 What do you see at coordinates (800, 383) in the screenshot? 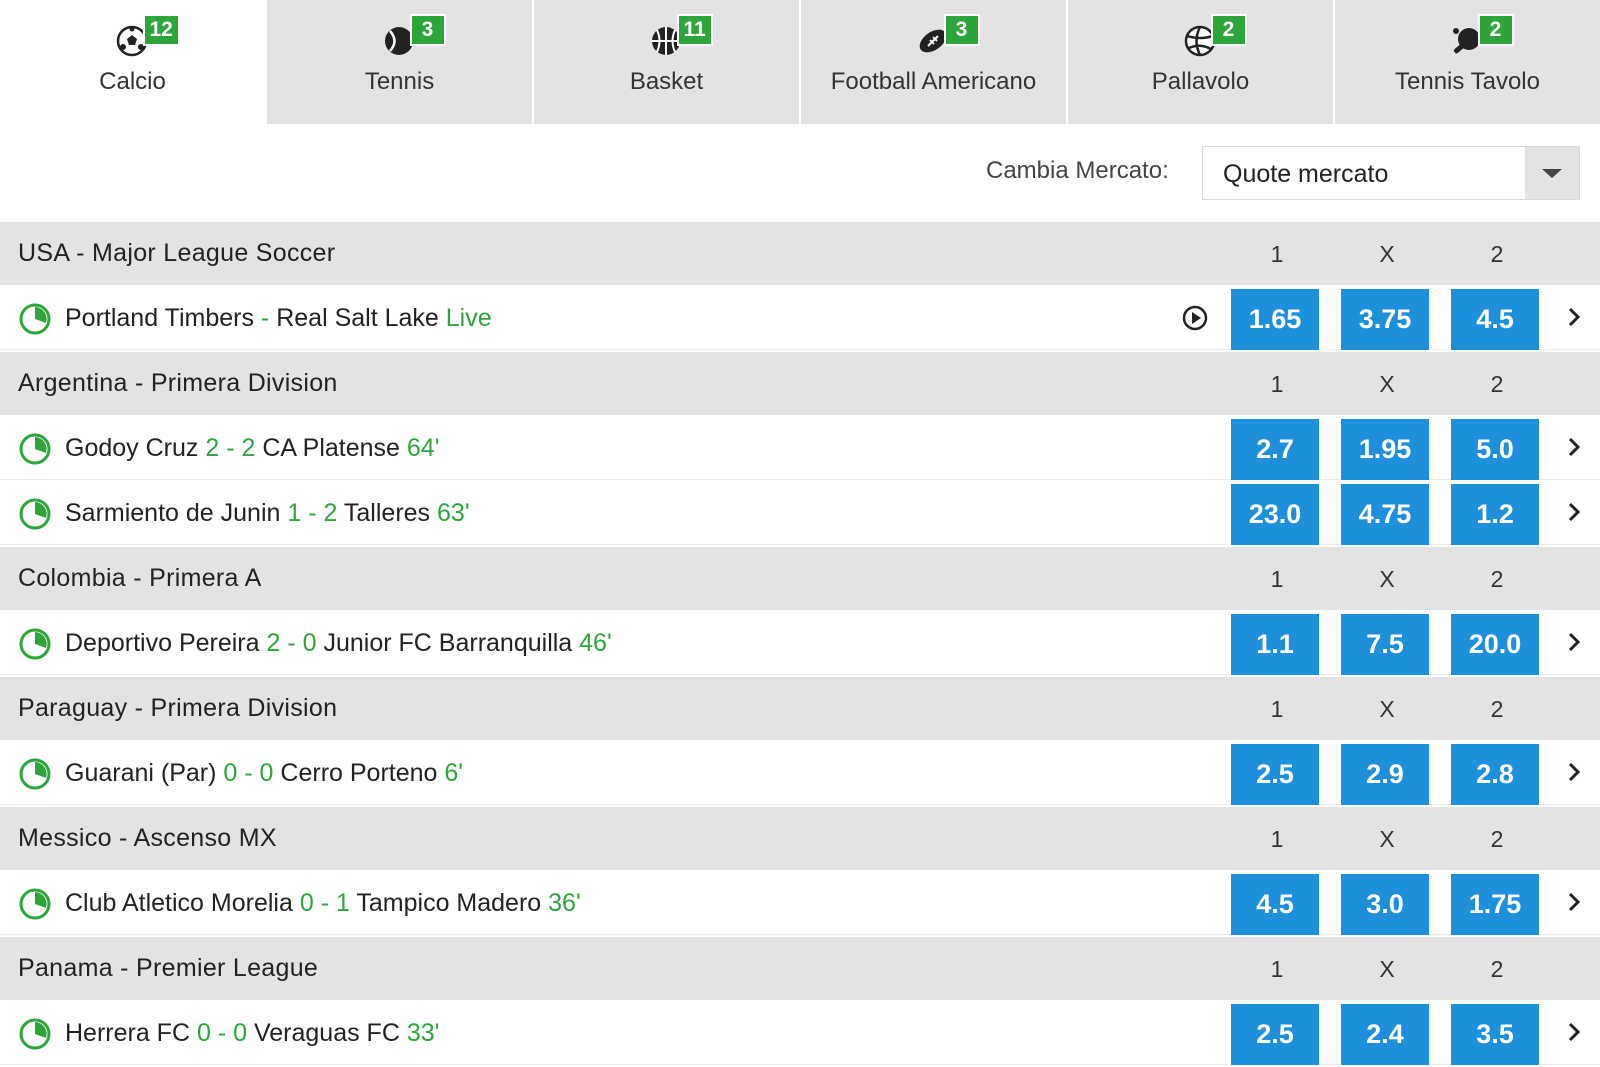
I see `league-header: Argentina - Primera Division 1 X 2` at bounding box center [800, 383].